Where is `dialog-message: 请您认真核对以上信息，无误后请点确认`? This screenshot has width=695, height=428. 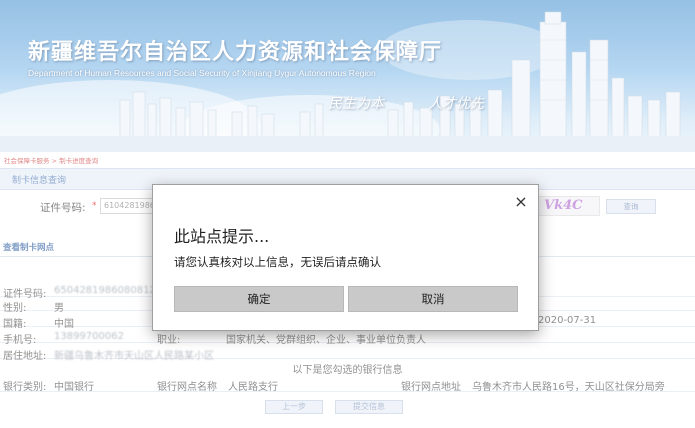 dialog-message: 请您认真核对以上信息，无误后请点确认 is located at coordinates (277, 262).